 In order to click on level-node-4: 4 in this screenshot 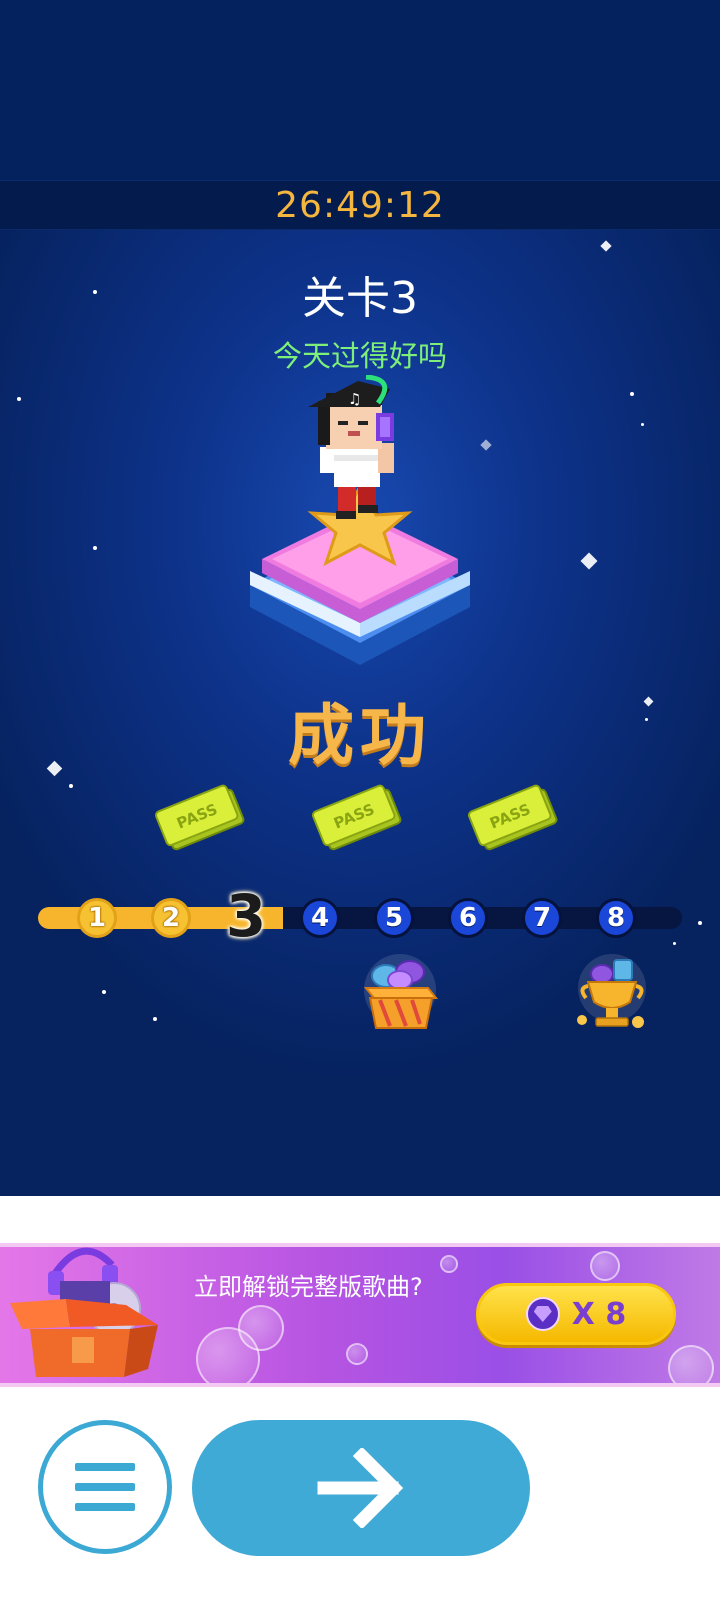, I will do `click(320, 918)`.